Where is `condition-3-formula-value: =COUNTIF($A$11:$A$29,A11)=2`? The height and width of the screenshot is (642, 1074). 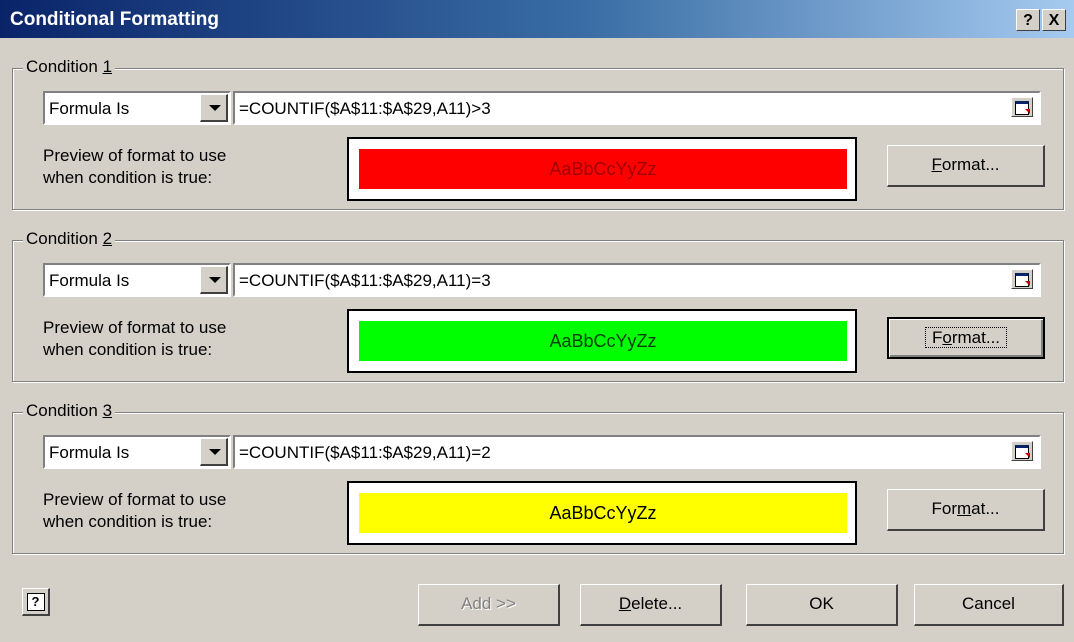
condition-3-formula-value: =COUNTIF($A$11:$A$29,A11)=2 is located at coordinates (365, 452).